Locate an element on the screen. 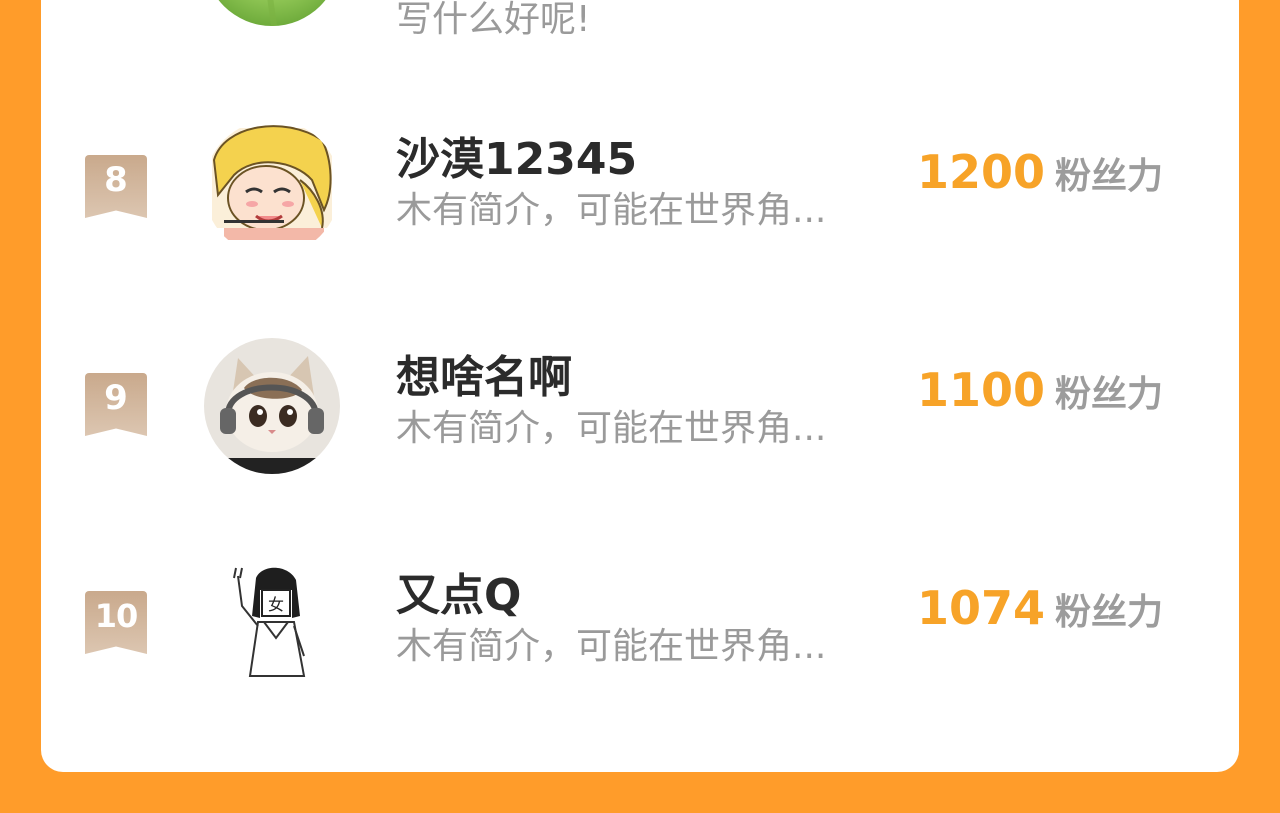  anime-blonde-avatar-icon is located at coordinates (272, 188).